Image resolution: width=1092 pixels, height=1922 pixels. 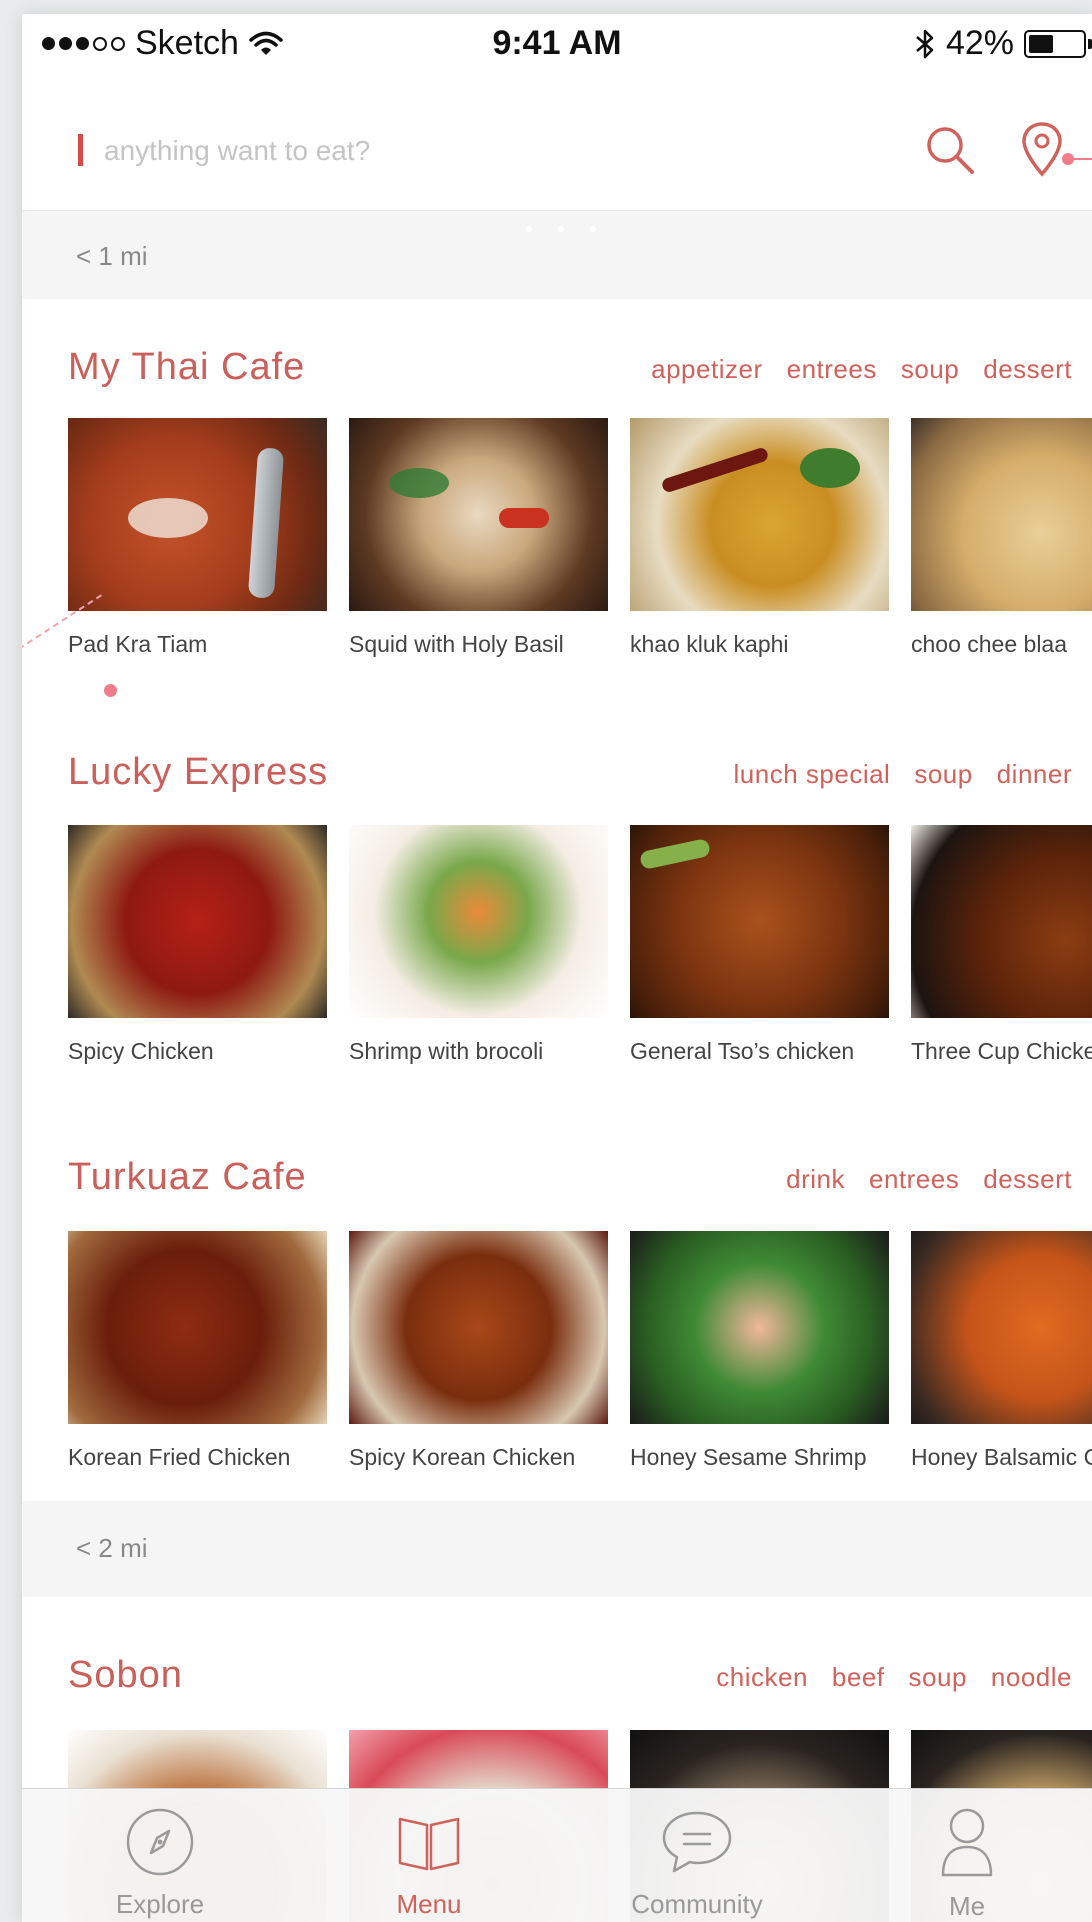 I want to click on category-tabs: drink entrees dessert, so click(x=929, y=1179).